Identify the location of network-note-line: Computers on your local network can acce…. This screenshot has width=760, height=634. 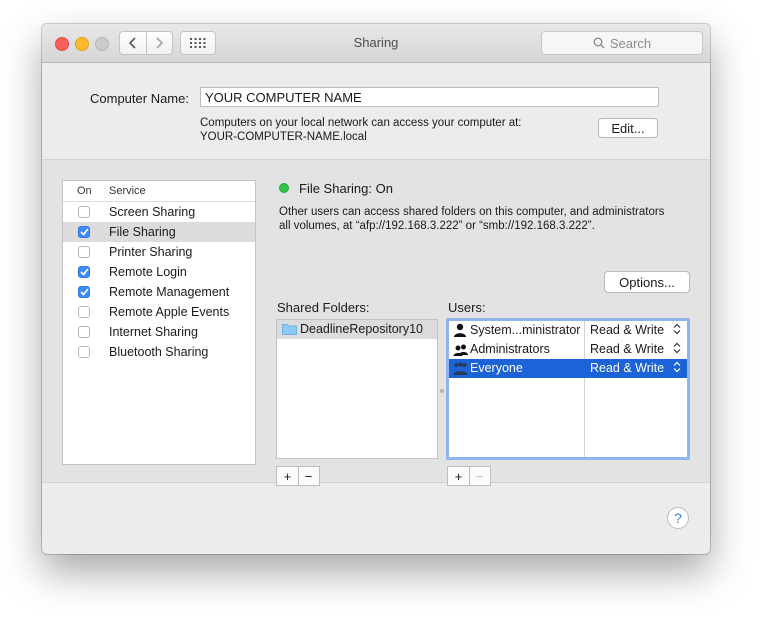
(361, 123).